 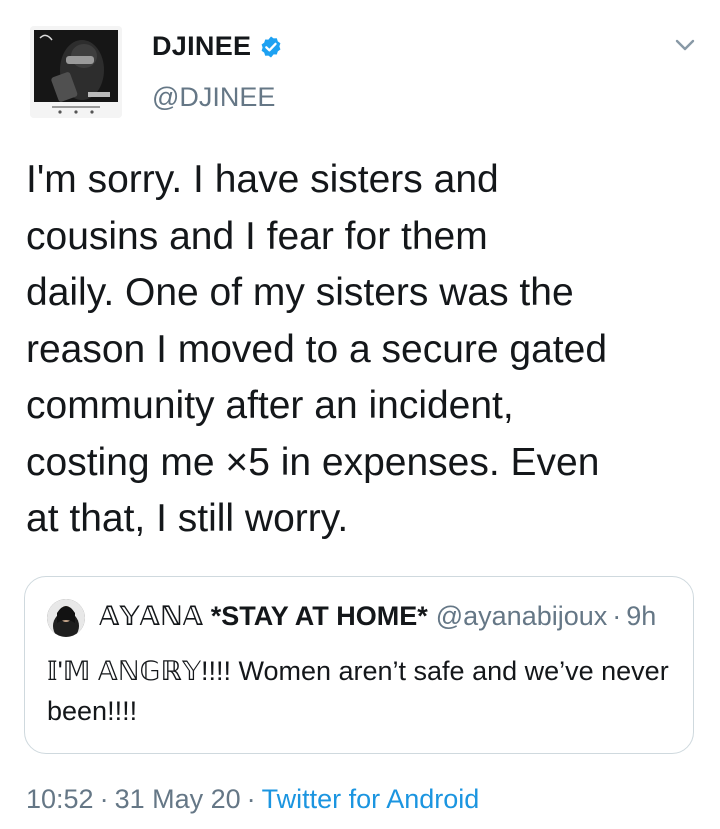 What do you see at coordinates (201, 46) in the screenshot?
I see `author-display-name: DJINEE` at bounding box center [201, 46].